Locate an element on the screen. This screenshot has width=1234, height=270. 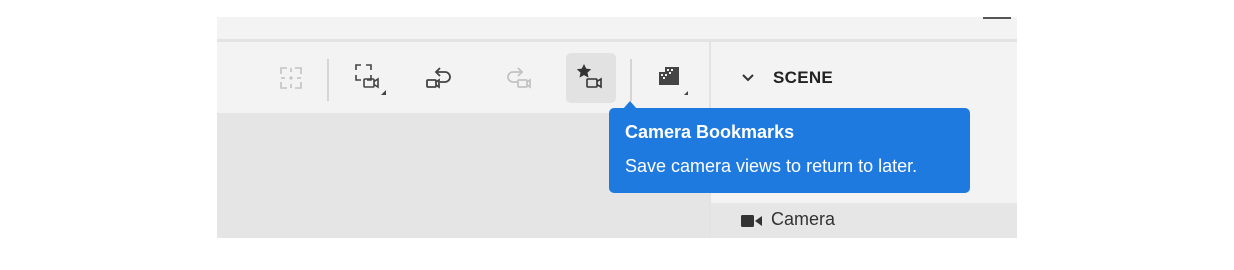
scene-item-camera: Camera is located at coordinates (864, 220).